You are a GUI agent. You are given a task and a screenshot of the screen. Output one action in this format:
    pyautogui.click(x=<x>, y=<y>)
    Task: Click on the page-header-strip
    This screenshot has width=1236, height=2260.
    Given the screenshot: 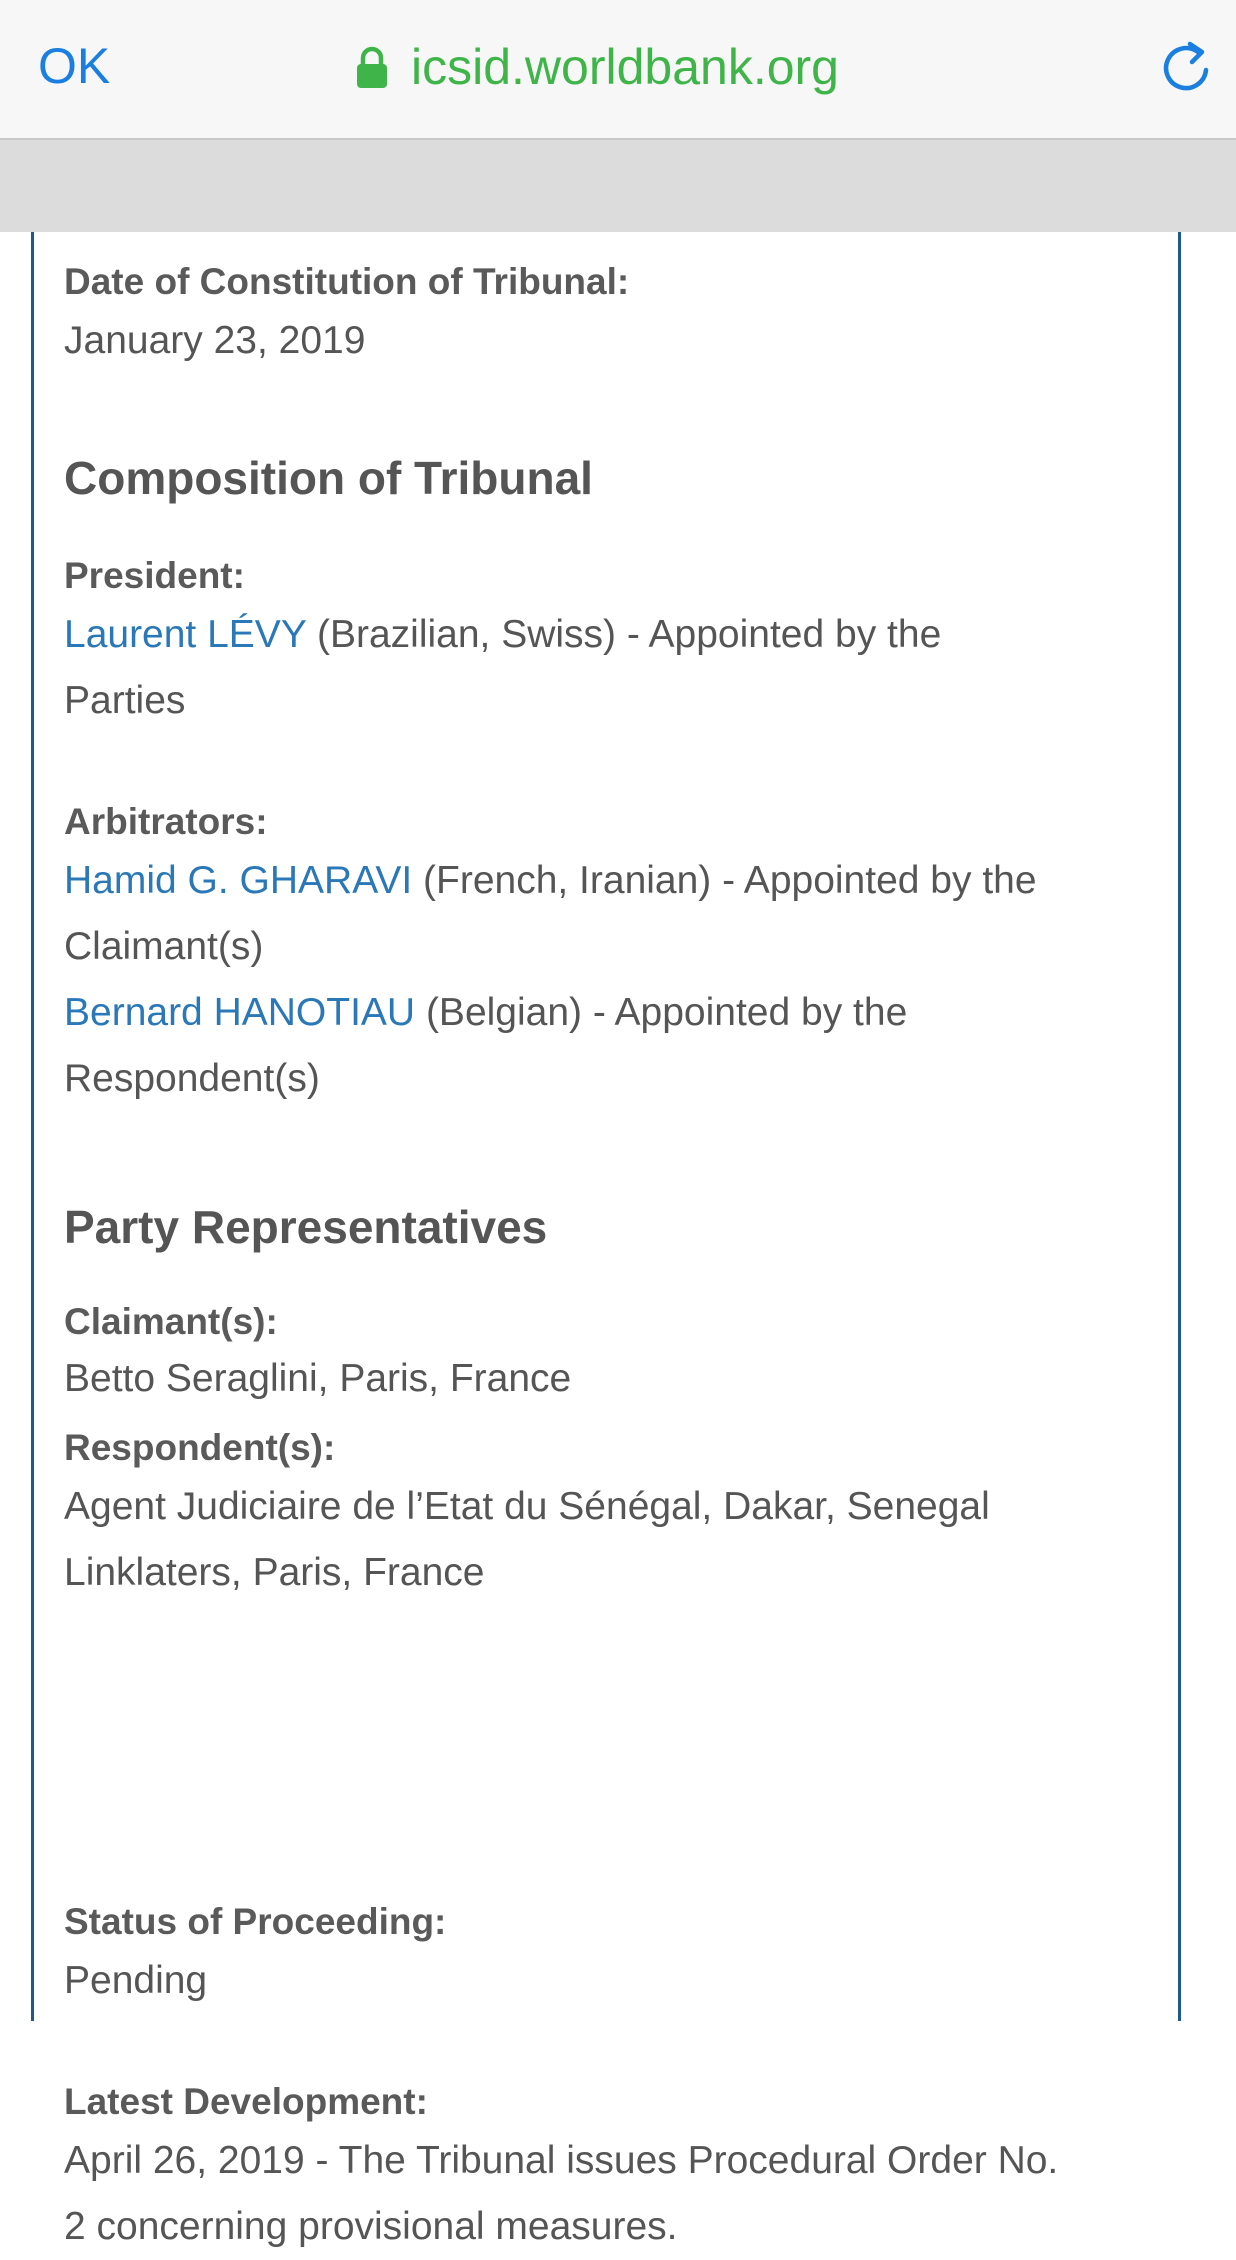 What is the action you would take?
    pyautogui.click(x=618, y=186)
    